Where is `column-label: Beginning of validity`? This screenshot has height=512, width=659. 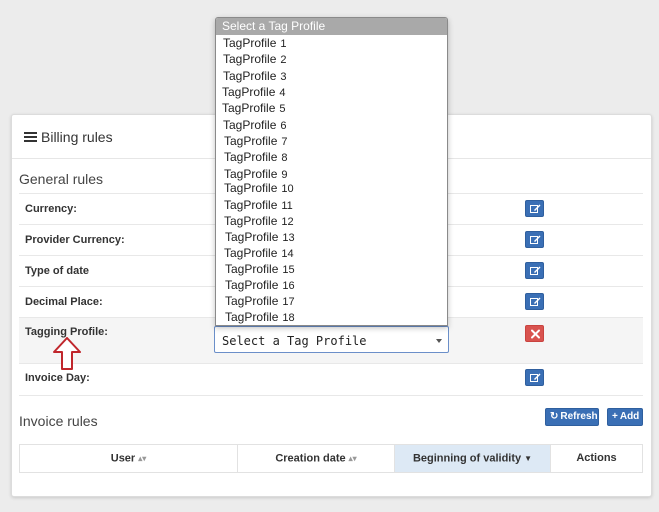 column-label: Beginning of validity is located at coordinates (467, 458).